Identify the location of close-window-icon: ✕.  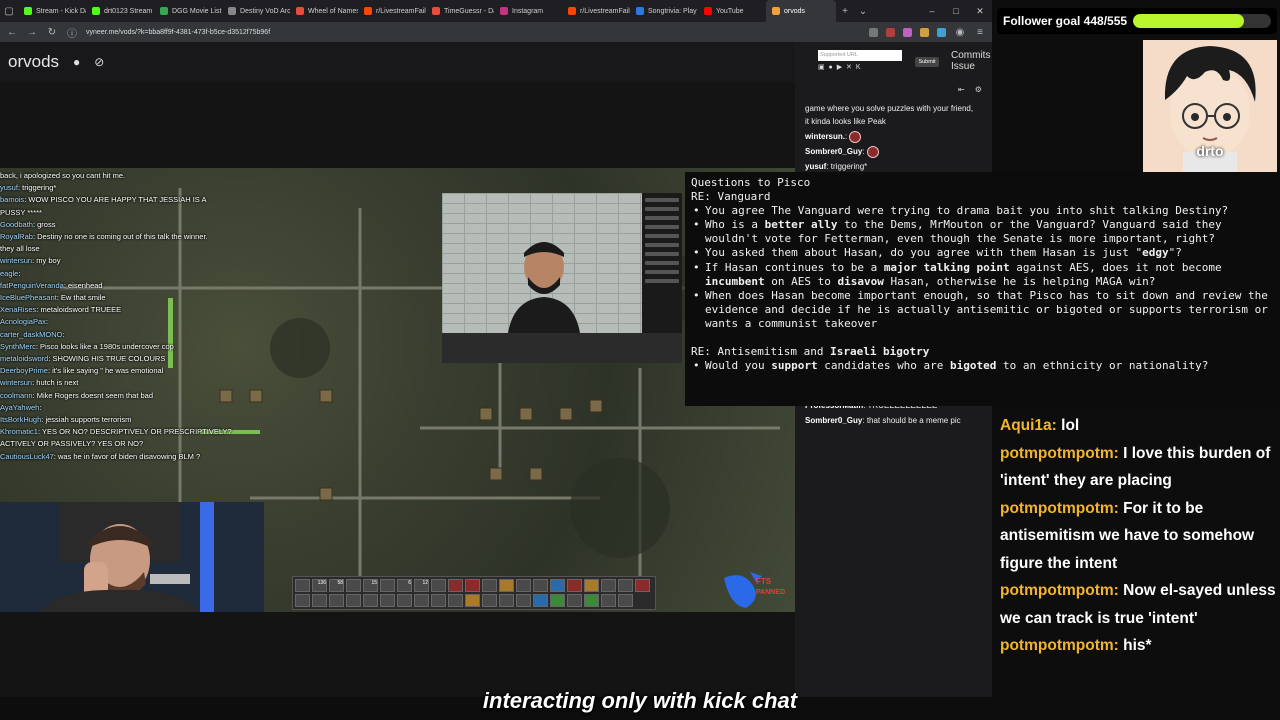
(980, 11).